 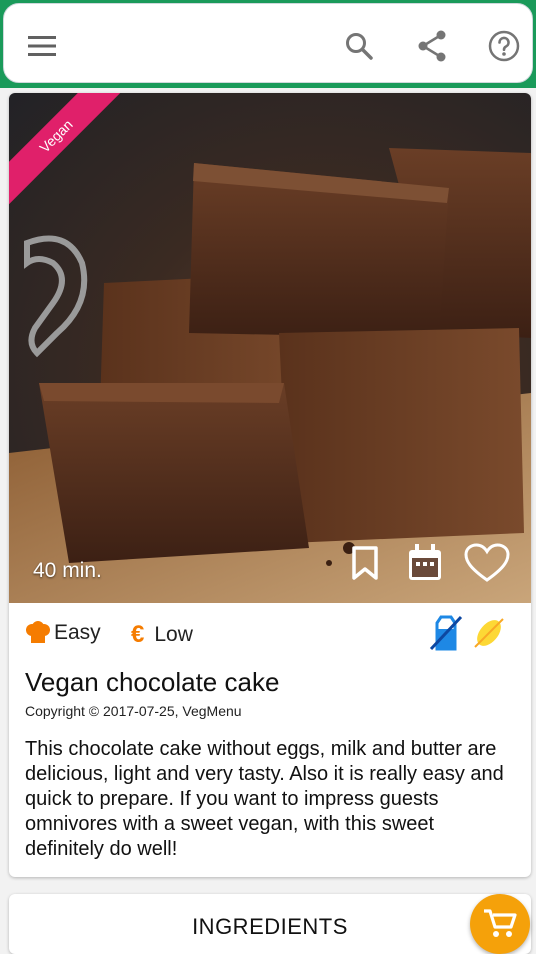 I want to click on difficulty: Easy, so click(x=63, y=633).